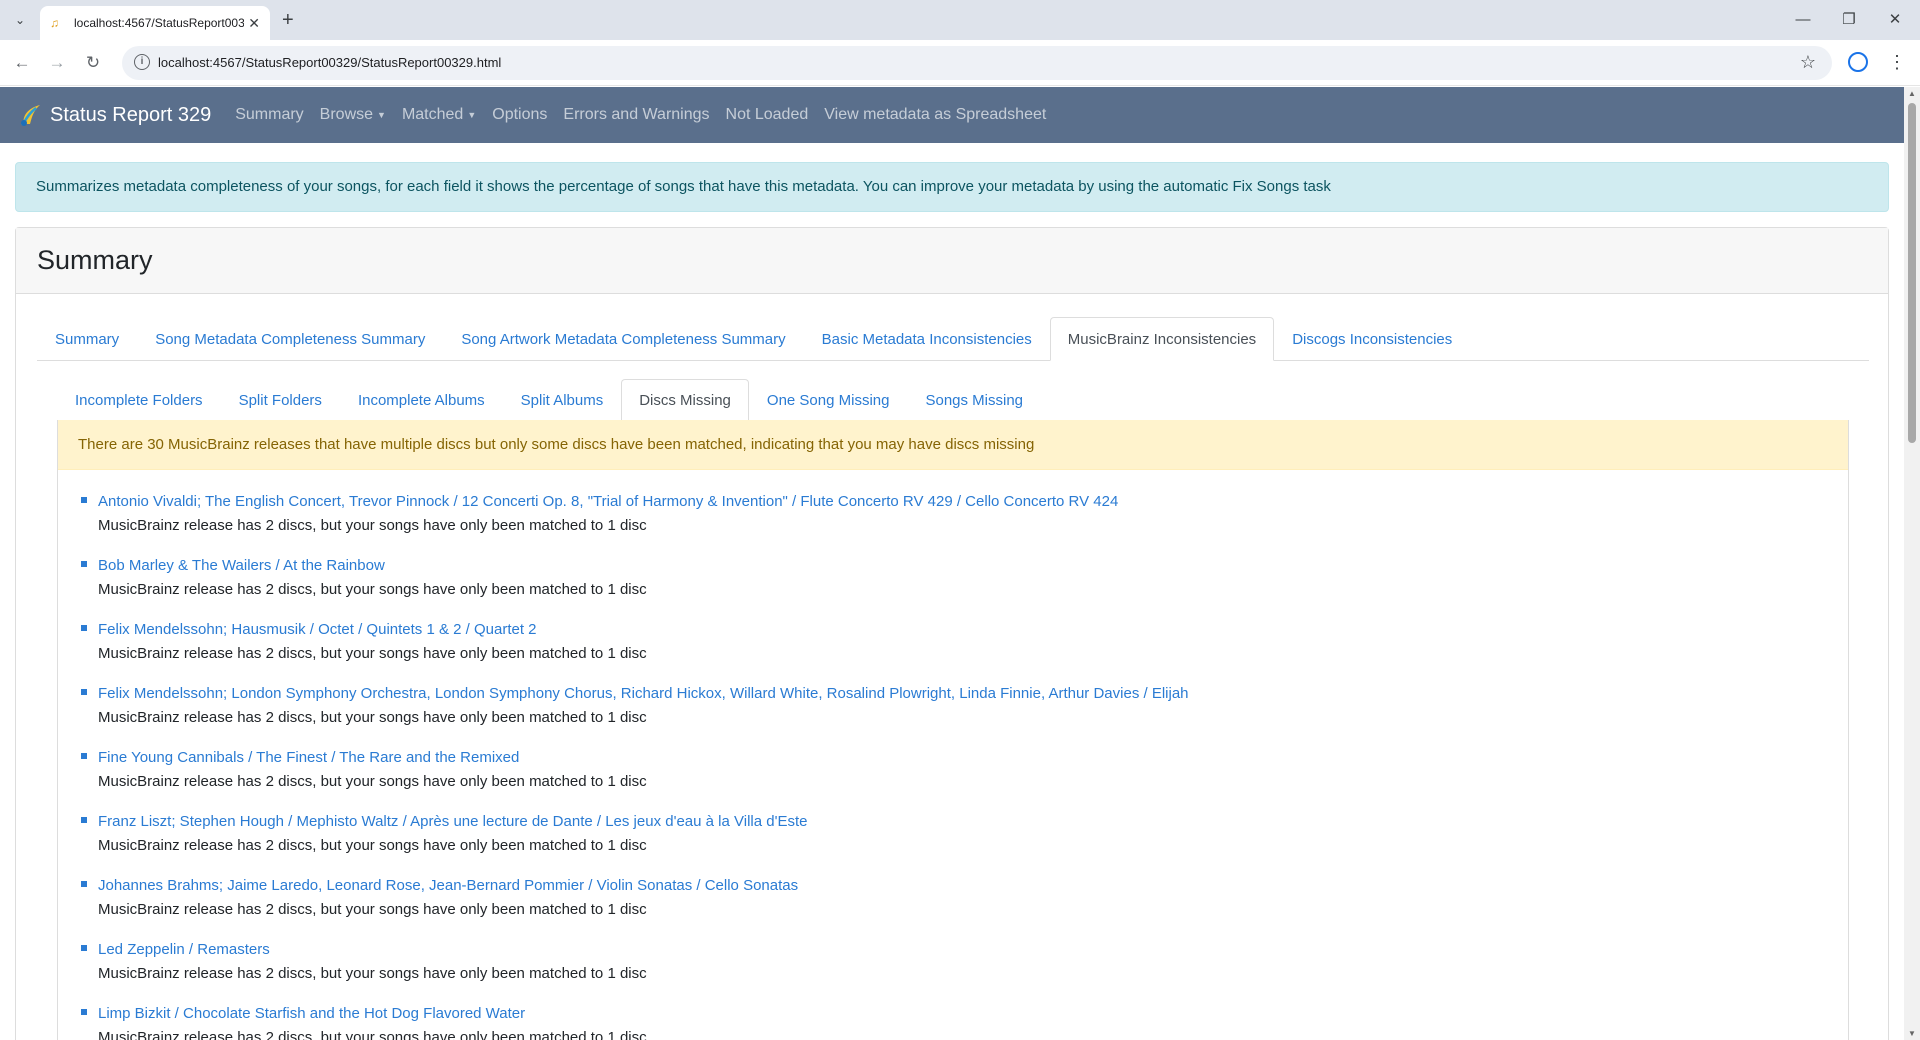 The width and height of the screenshot is (1920, 1040). What do you see at coordinates (828, 400) in the screenshot?
I see `tab-one-song-missing: One Song Missing` at bounding box center [828, 400].